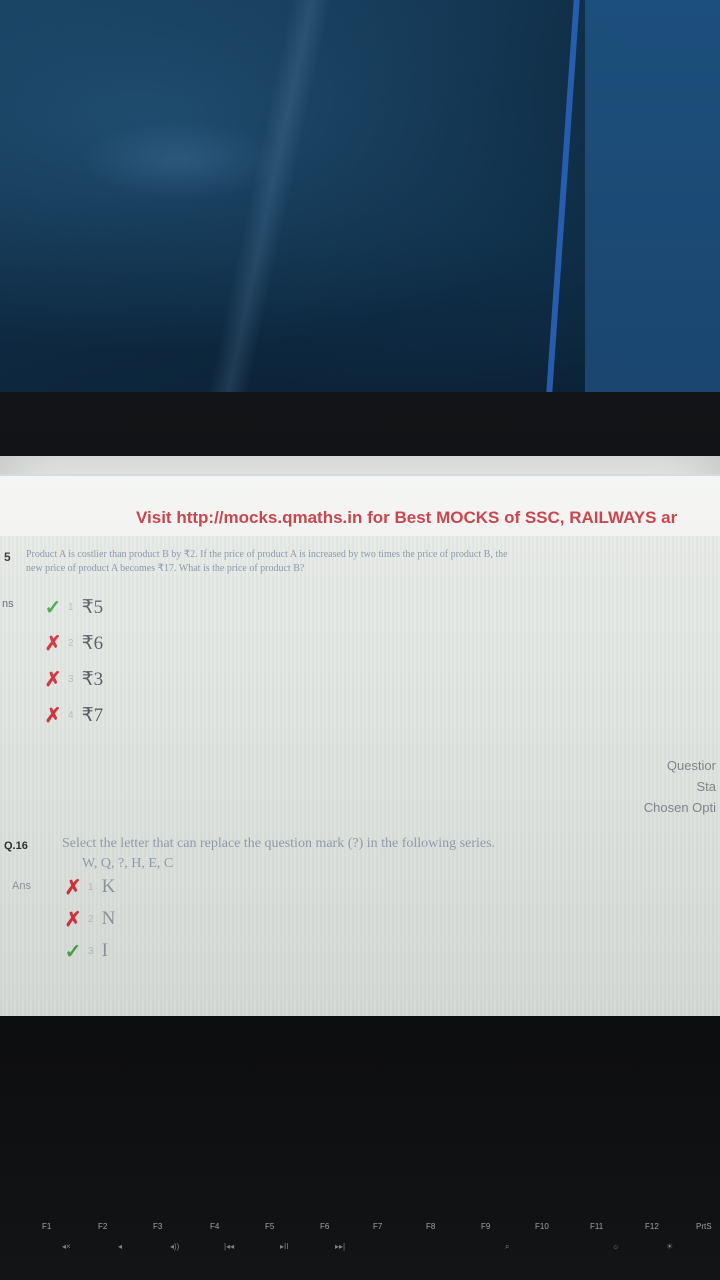  What do you see at coordinates (7, 557) in the screenshot?
I see `question-number: 5` at bounding box center [7, 557].